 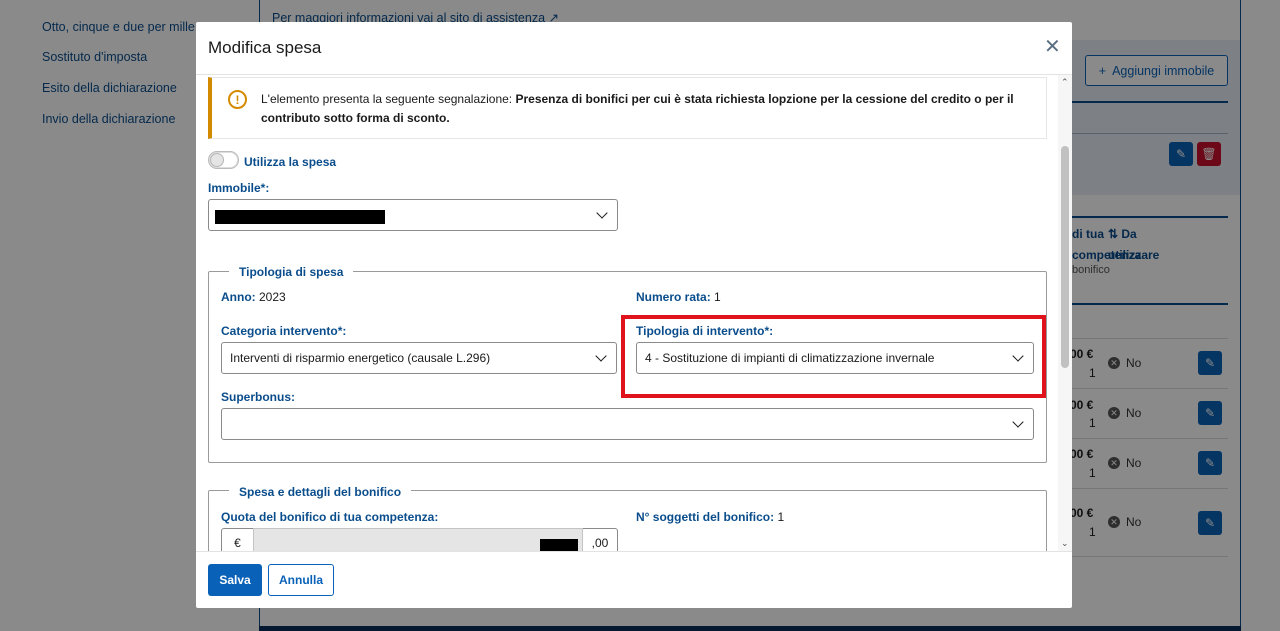 What do you see at coordinates (781, 517) in the screenshot?
I see `soggetti-value: 1` at bounding box center [781, 517].